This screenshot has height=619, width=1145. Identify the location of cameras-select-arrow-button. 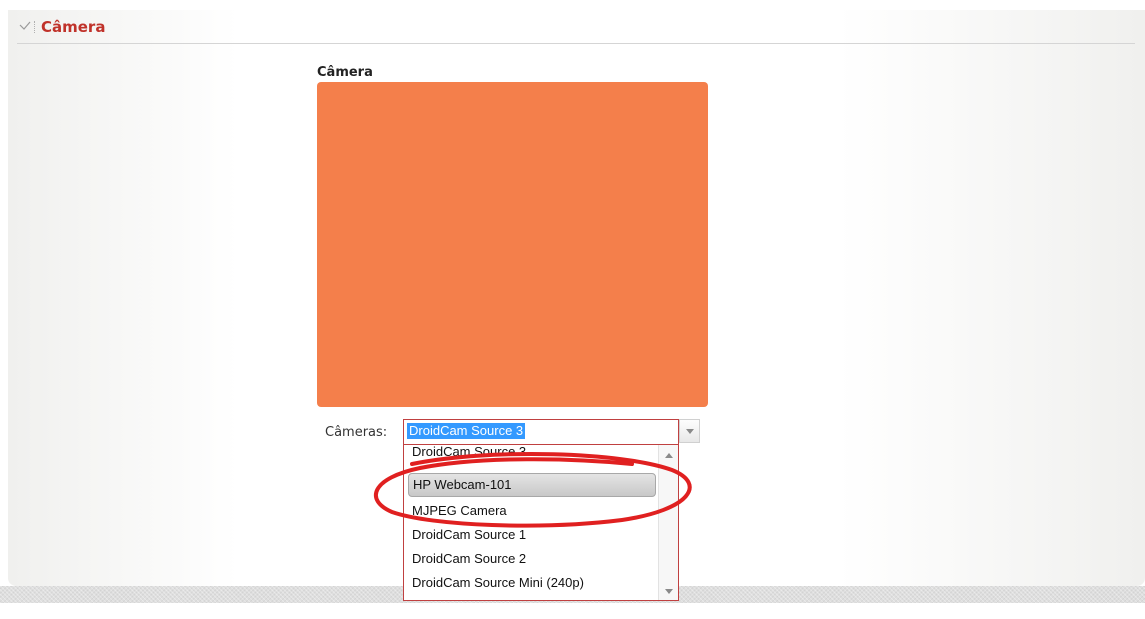
(689, 431).